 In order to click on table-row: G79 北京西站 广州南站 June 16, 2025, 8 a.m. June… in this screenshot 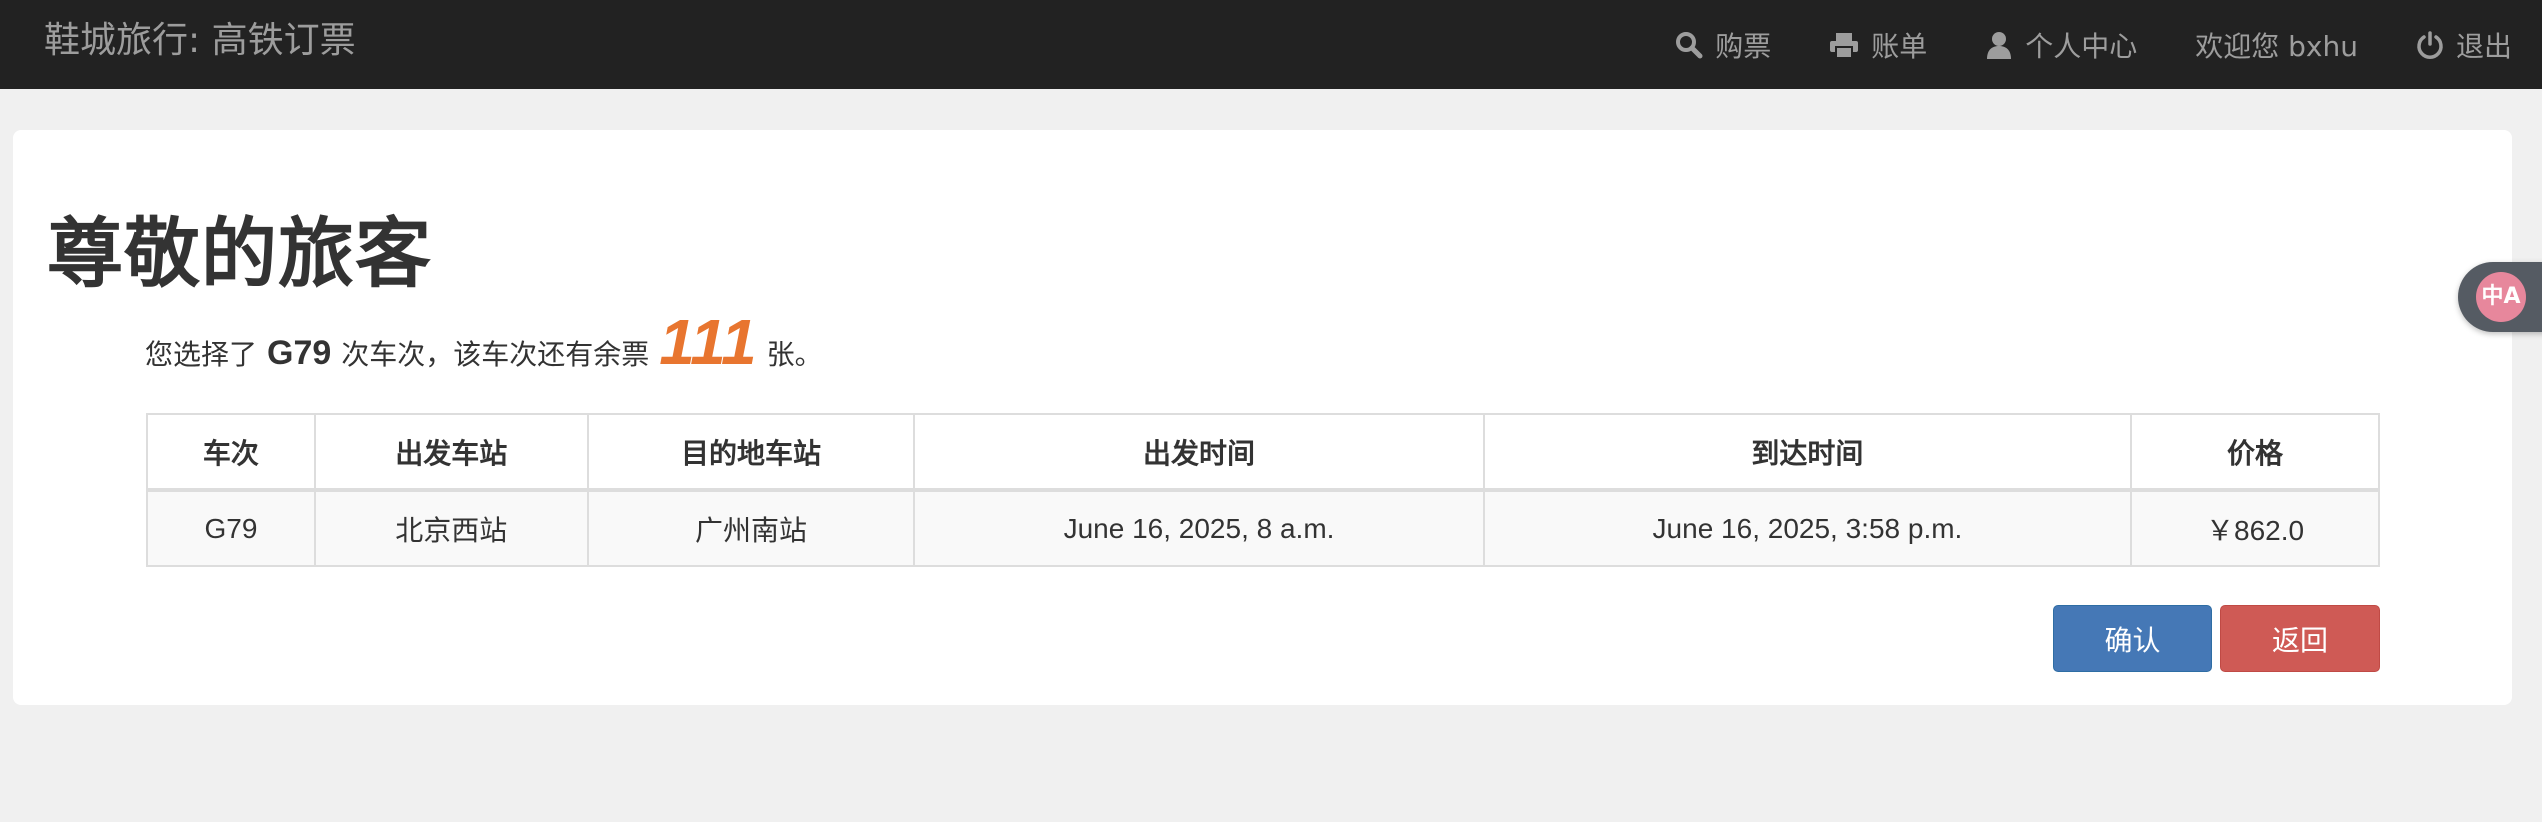, I will do `click(1263, 528)`.